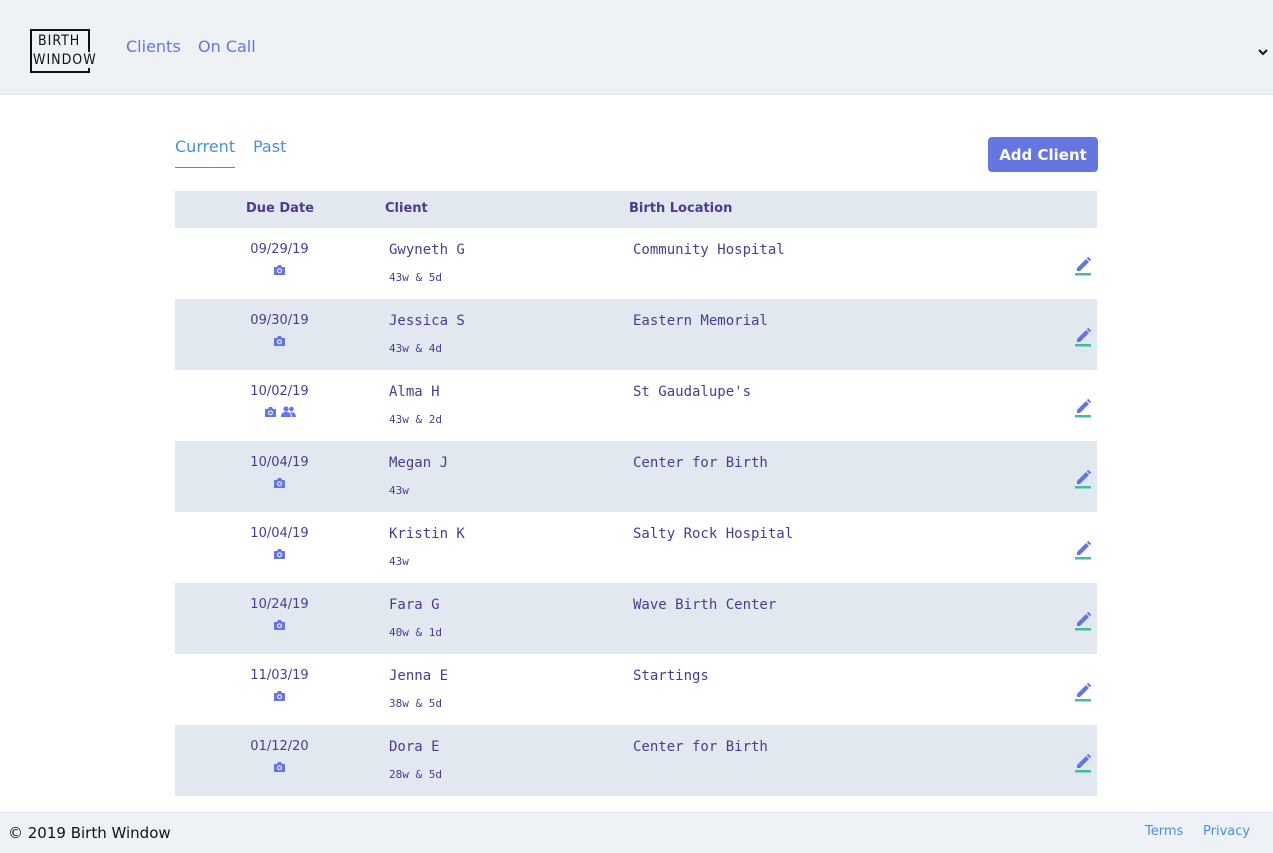  What do you see at coordinates (279, 675) in the screenshot?
I see `due-date-cell: 11/03/19` at bounding box center [279, 675].